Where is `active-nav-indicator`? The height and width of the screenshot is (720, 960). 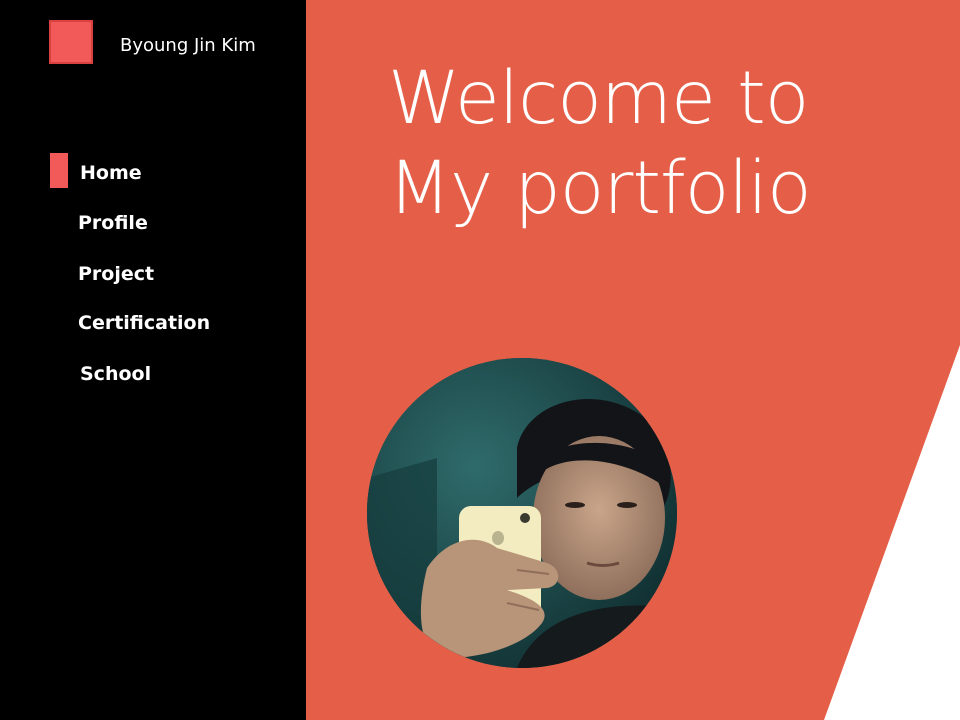
active-nav-indicator is located at coordinates (59, 170).